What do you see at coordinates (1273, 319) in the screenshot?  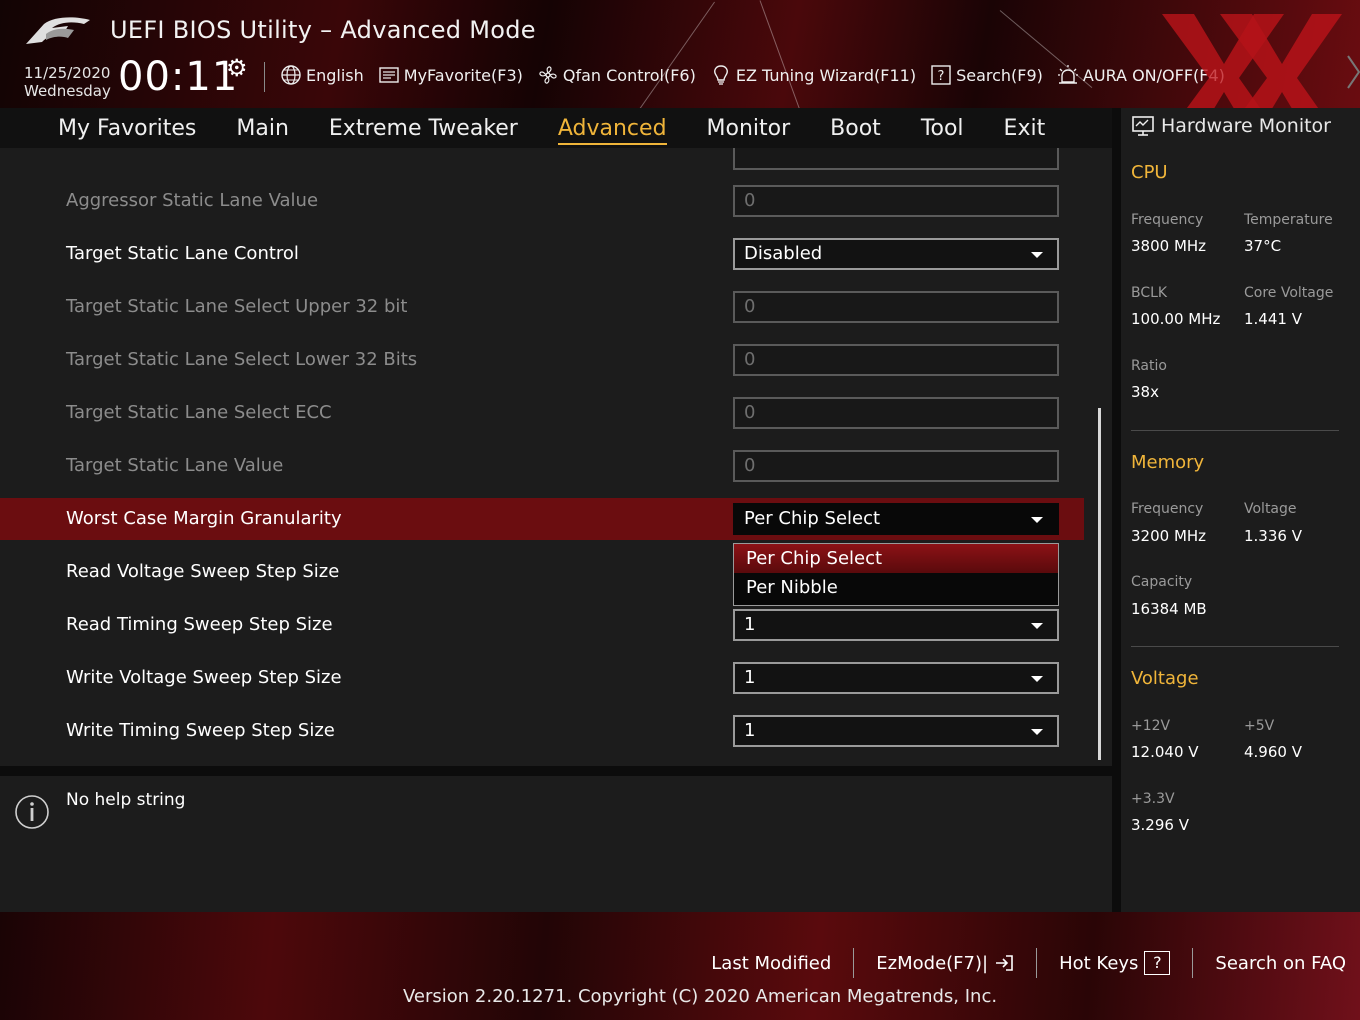 I see `core-voltage-value: 1.441 V` at bounding box center [1273, 319].